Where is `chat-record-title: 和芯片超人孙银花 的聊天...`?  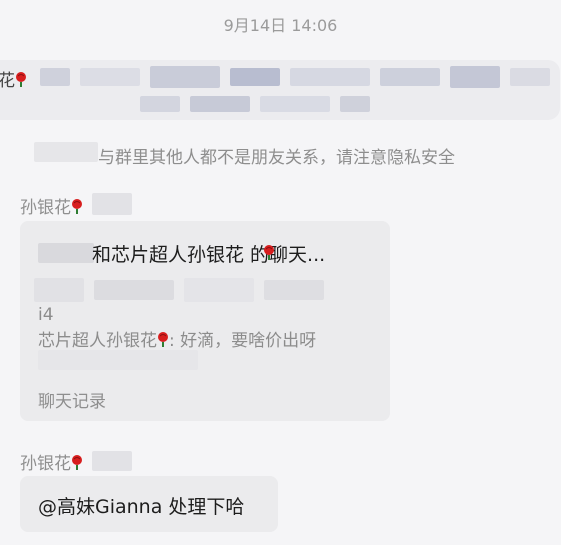
chat-record-title: 和芯片超人孙银花 的聊天... is located at coordinates (209, 255).